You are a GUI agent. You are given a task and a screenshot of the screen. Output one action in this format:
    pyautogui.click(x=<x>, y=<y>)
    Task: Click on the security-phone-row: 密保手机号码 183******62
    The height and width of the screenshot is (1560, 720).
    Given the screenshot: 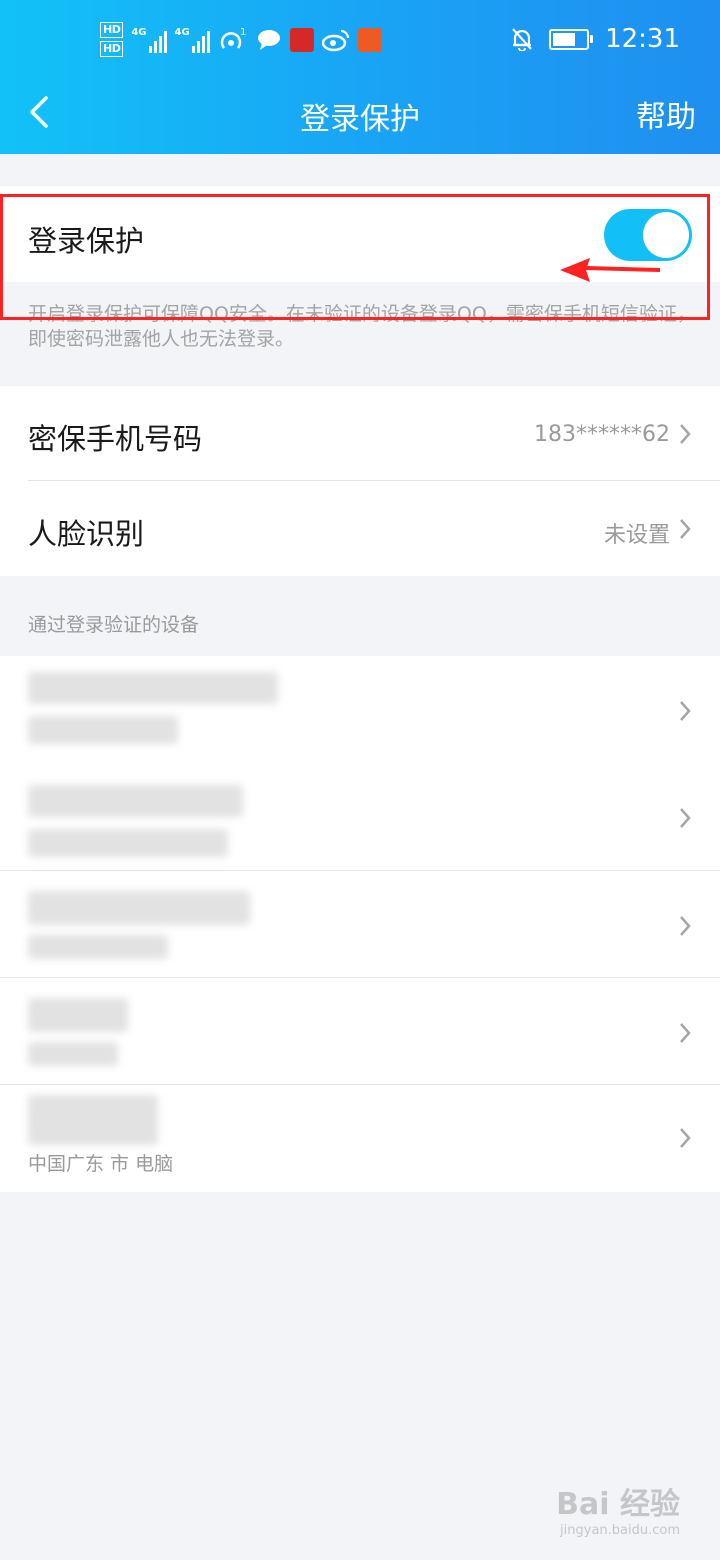 What is the action you would take?
    pyautogui.click(x=360, y=433)
    